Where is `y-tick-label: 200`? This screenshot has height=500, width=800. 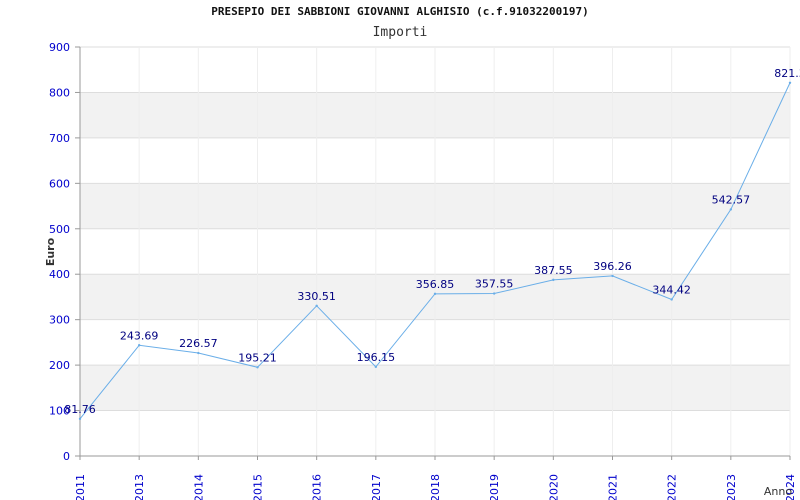
y-tick-label: 200 is located at coordinates (59, 365).